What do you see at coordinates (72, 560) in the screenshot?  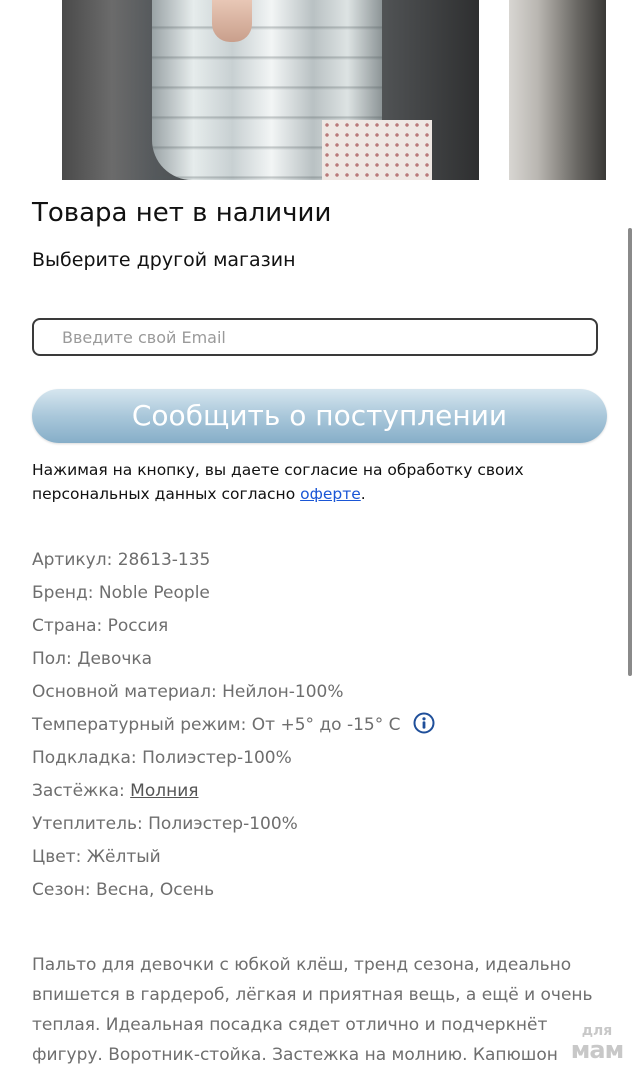 I see `spec-label: Артикул:` at bounding box center [72, 560].